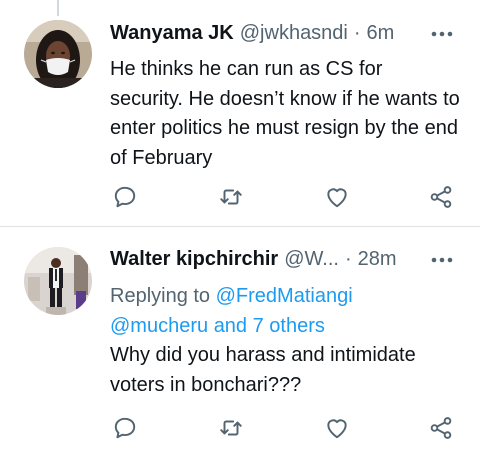  I want to click on display-name: Wanyama JK, so click(172, 33).